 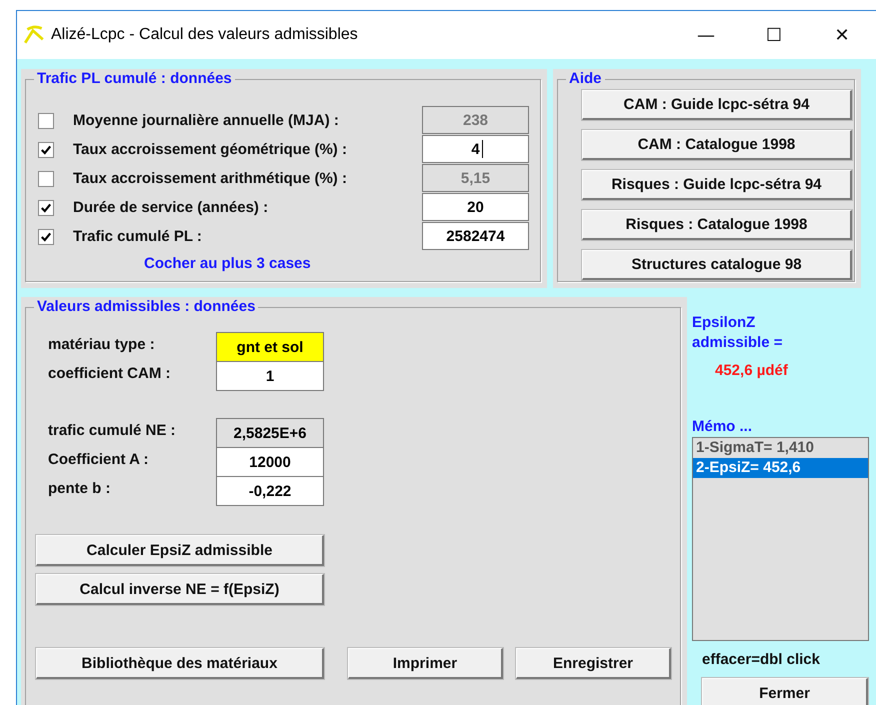 I want to click on field-label: Taux accroissement arithmétique (%) :, so click(x=210, y=178).